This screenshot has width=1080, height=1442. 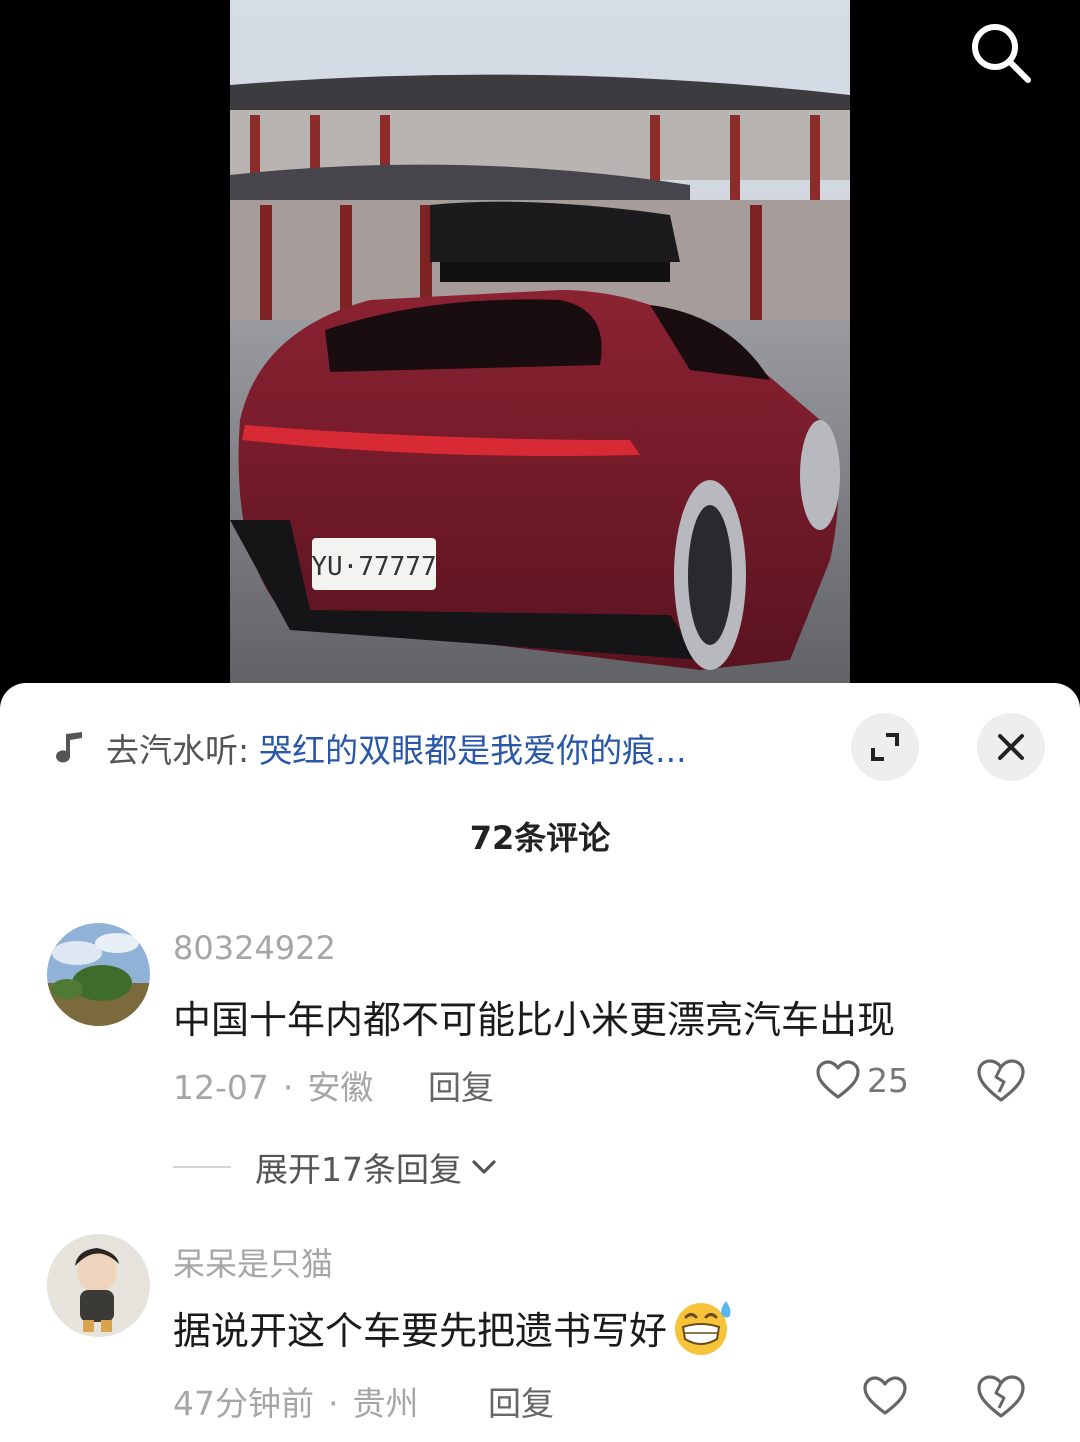 What do you see at coordinates (273, 1087) in the screenshot?
I see `comment-meta: 12-07 · 安徽` at bounding box center [273, 1087].